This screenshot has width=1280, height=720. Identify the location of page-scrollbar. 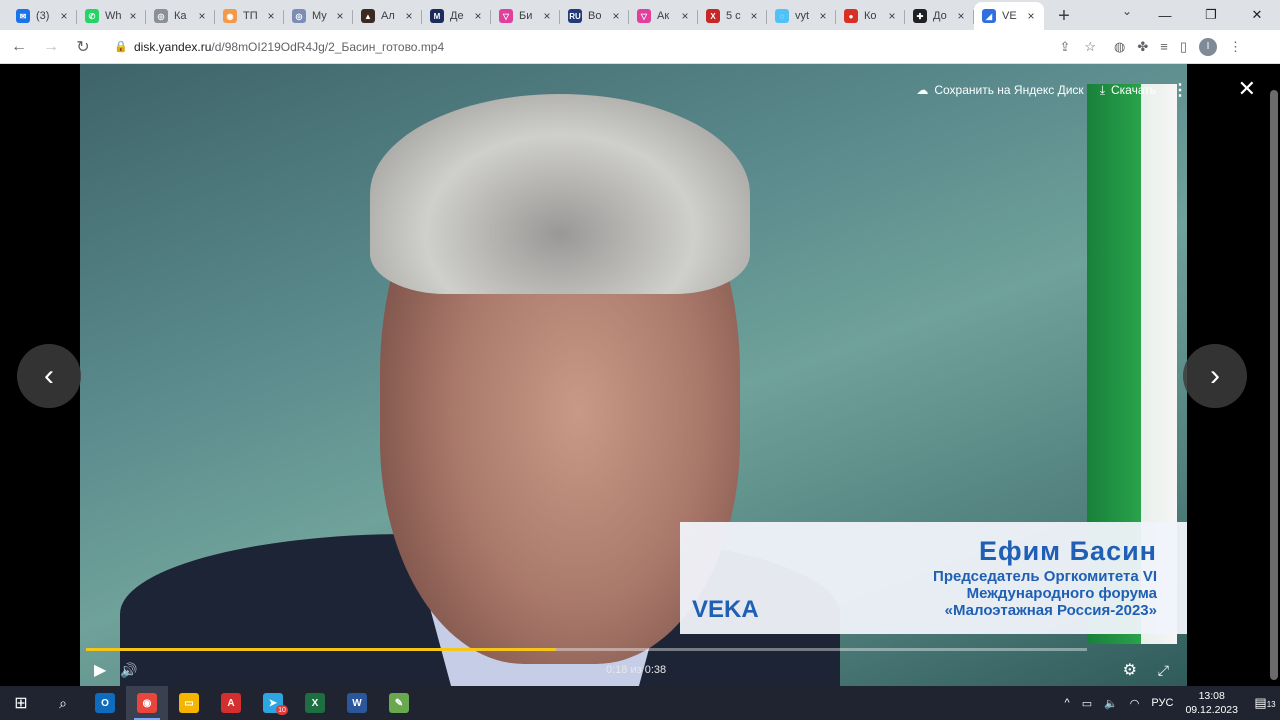
(1274, 375).